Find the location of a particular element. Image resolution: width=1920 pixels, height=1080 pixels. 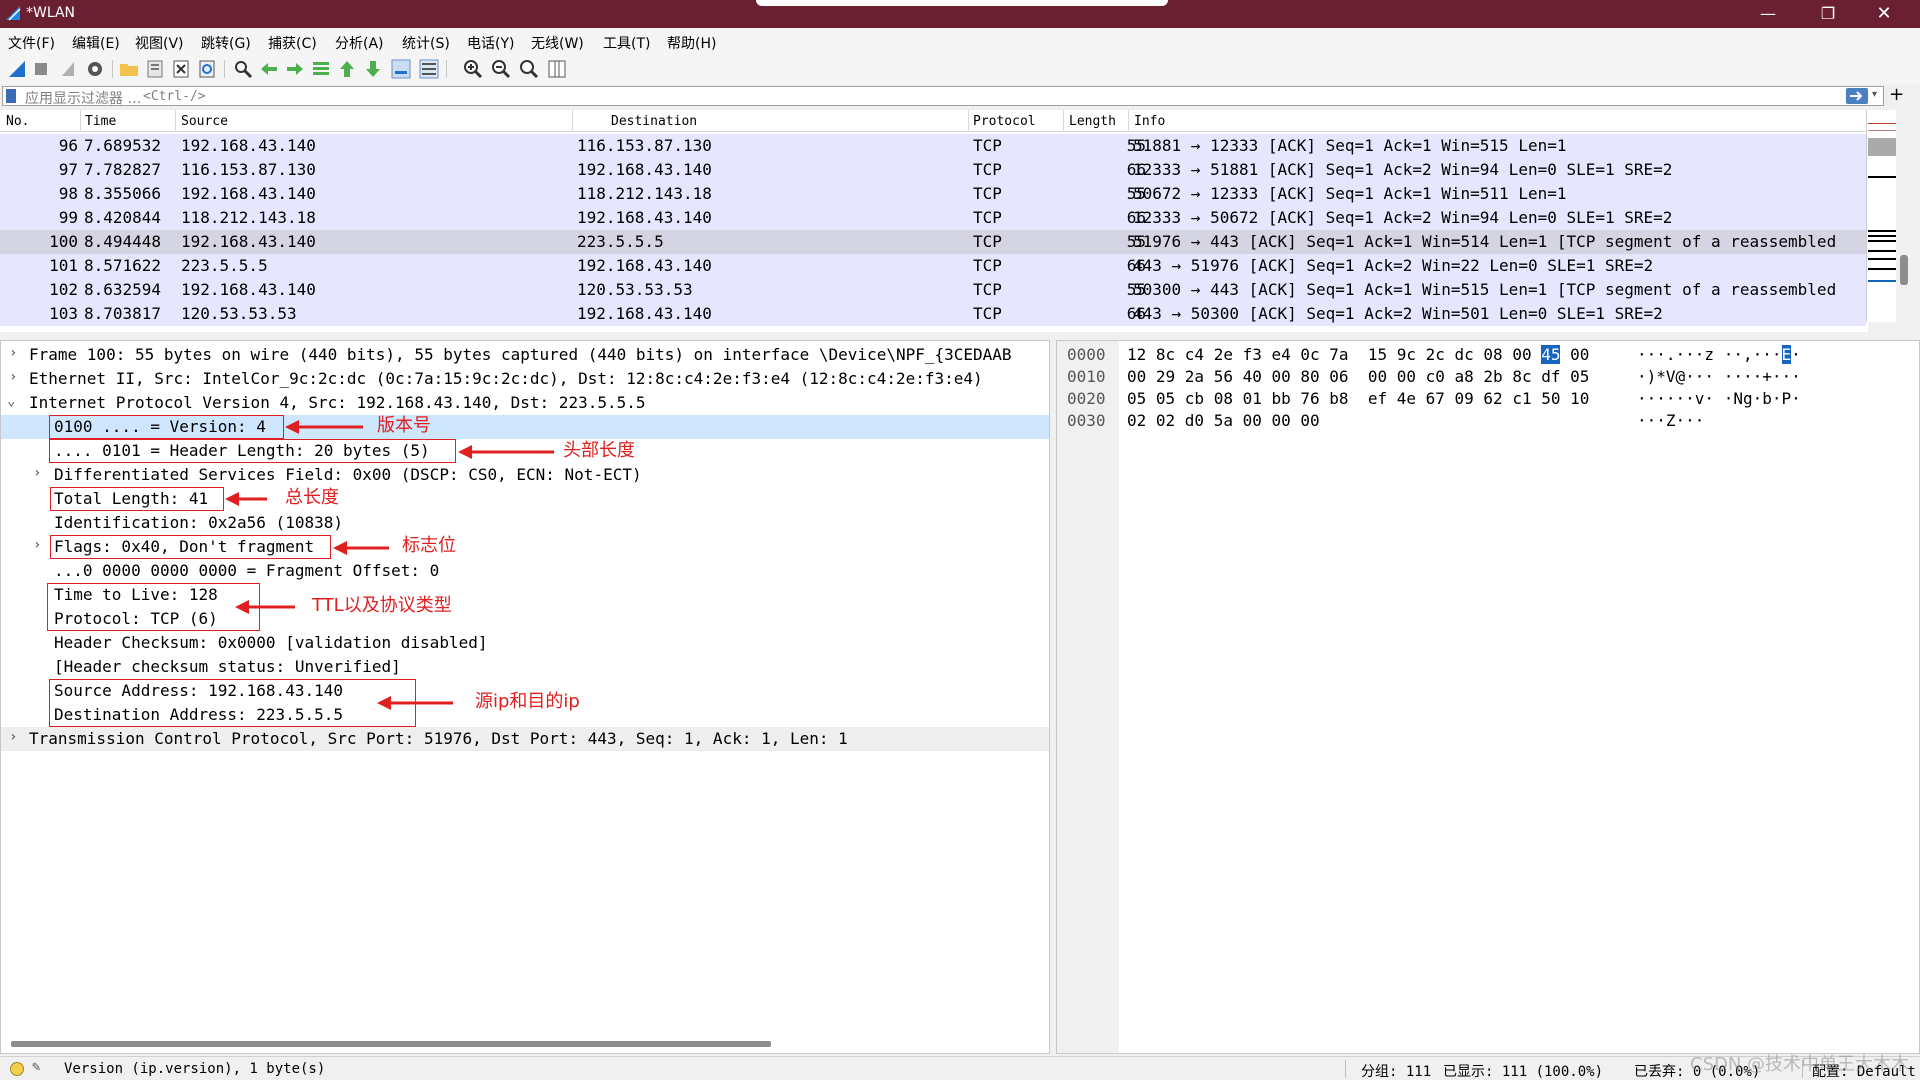

selected-byte-hex: 45 is located at coordinates (1551, 354).